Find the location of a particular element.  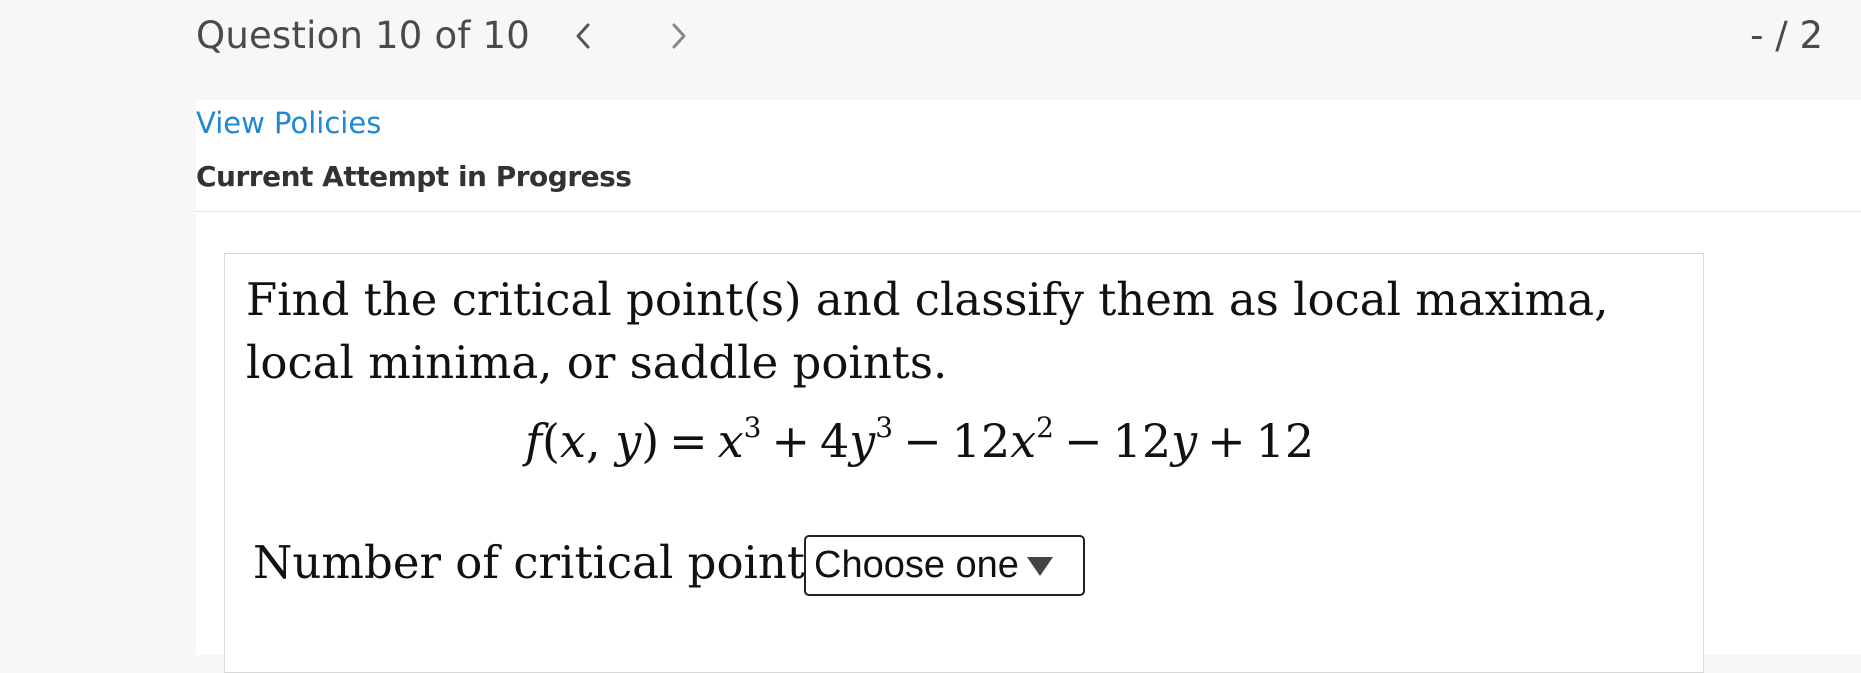

previous-question-button is located at coordinates (583, 36).